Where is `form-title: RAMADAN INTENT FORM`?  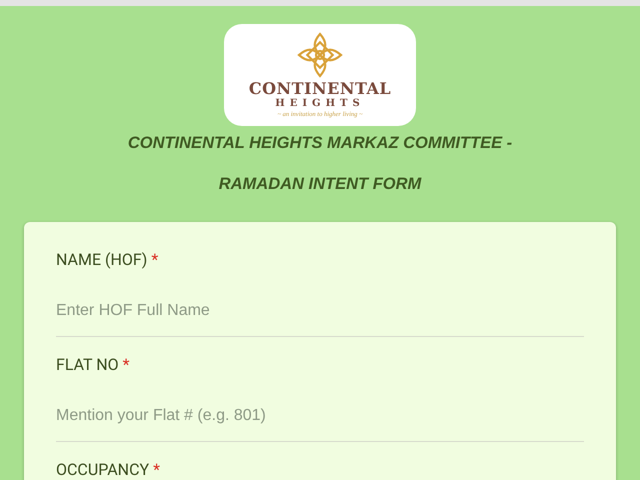
form-title: RAMADAN INTENT FORM is located at coordinates (320, 184).